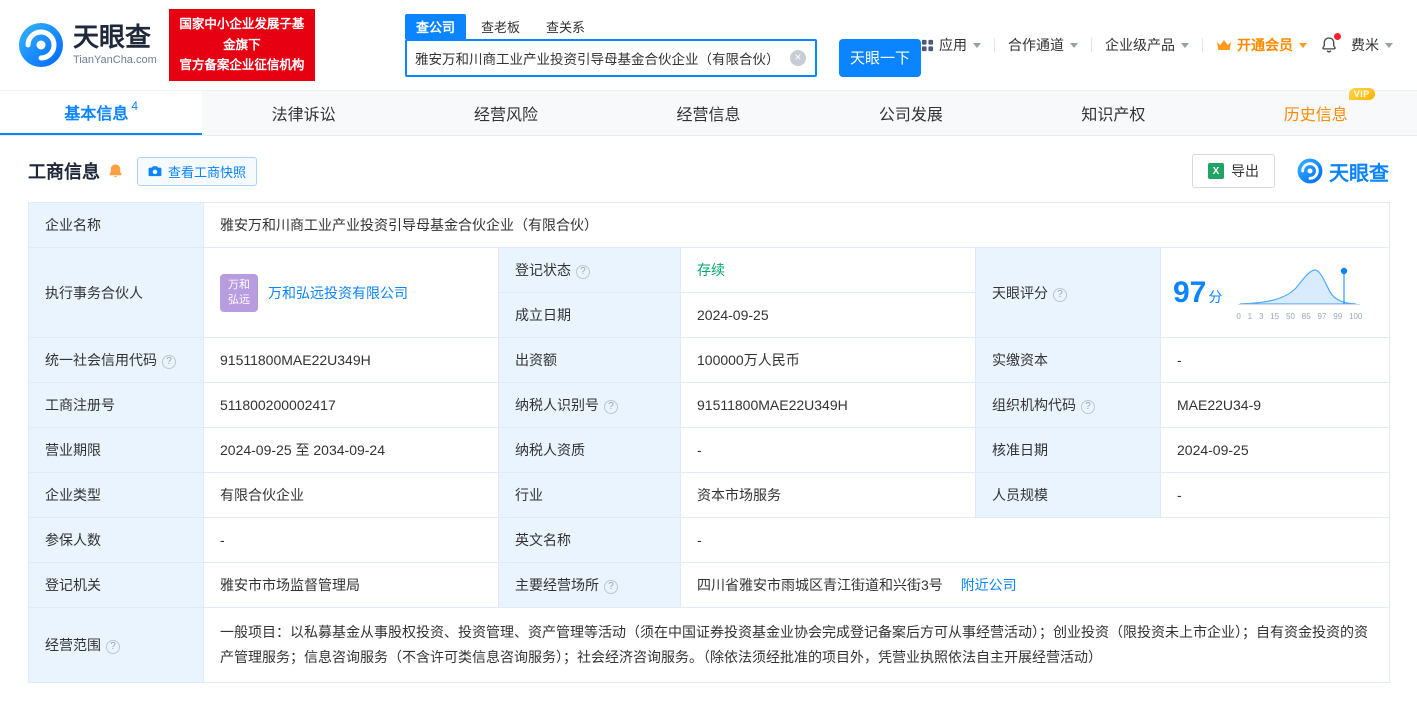 The width and height of the screenshot is (1417, 706). I want to click on value-company-name: 雅安万和川商工业产业投资引导母基金合伙企业（有限合伙）, so click(796, 225).